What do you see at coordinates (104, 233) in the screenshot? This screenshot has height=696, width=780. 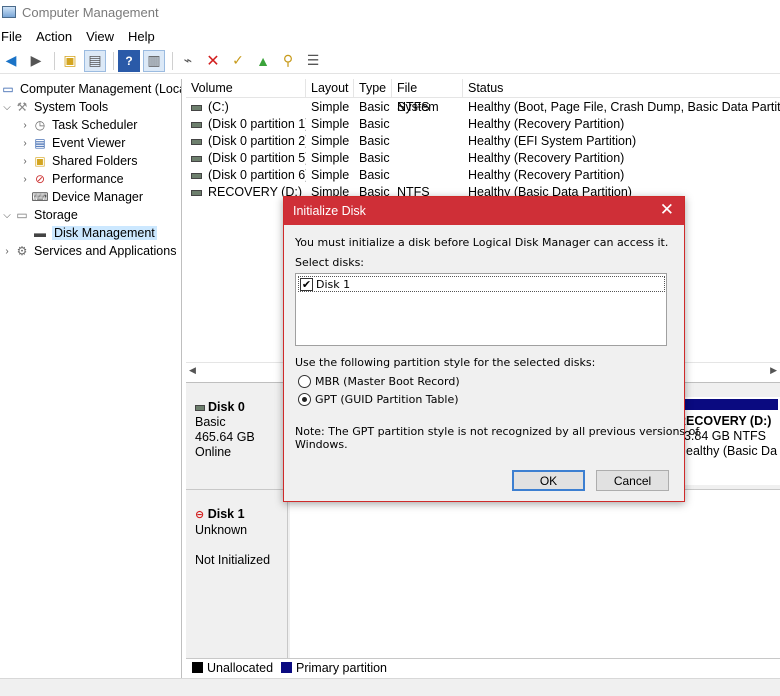 I see `tree-label: Disk Management` at bounding box center [104, 233].